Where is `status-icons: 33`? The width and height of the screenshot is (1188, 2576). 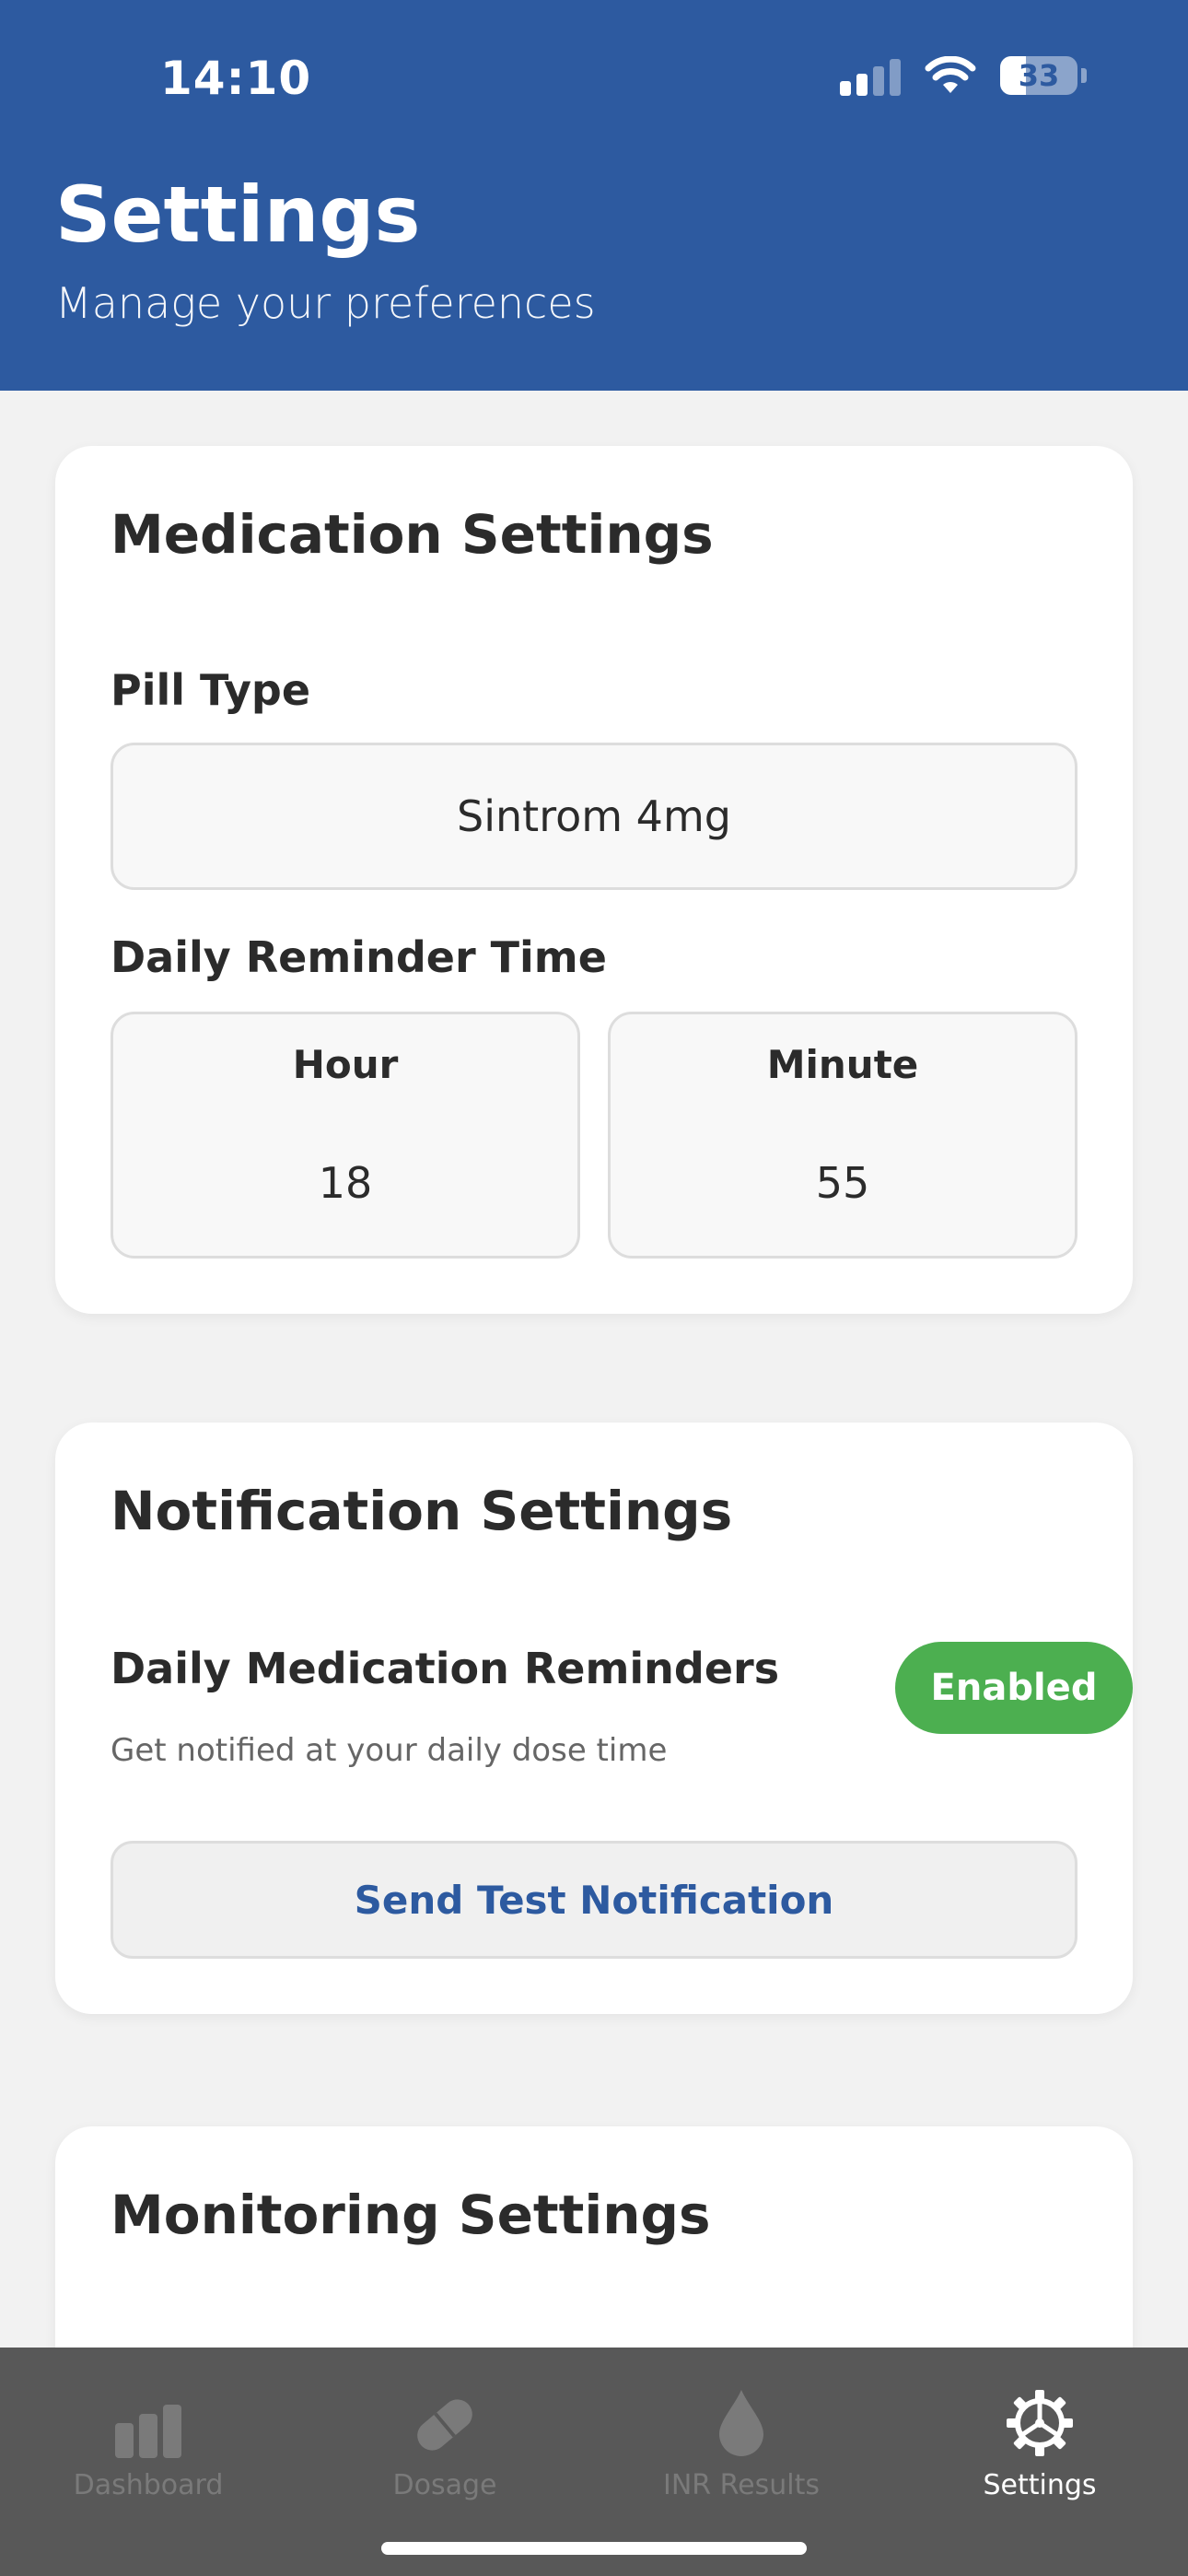 status-icons: 33 is located at coordinates (964, 75).